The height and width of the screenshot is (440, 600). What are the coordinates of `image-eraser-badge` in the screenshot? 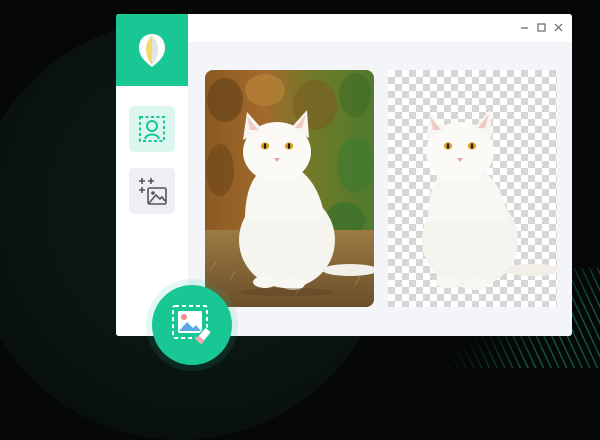 It's located at (192, 325).